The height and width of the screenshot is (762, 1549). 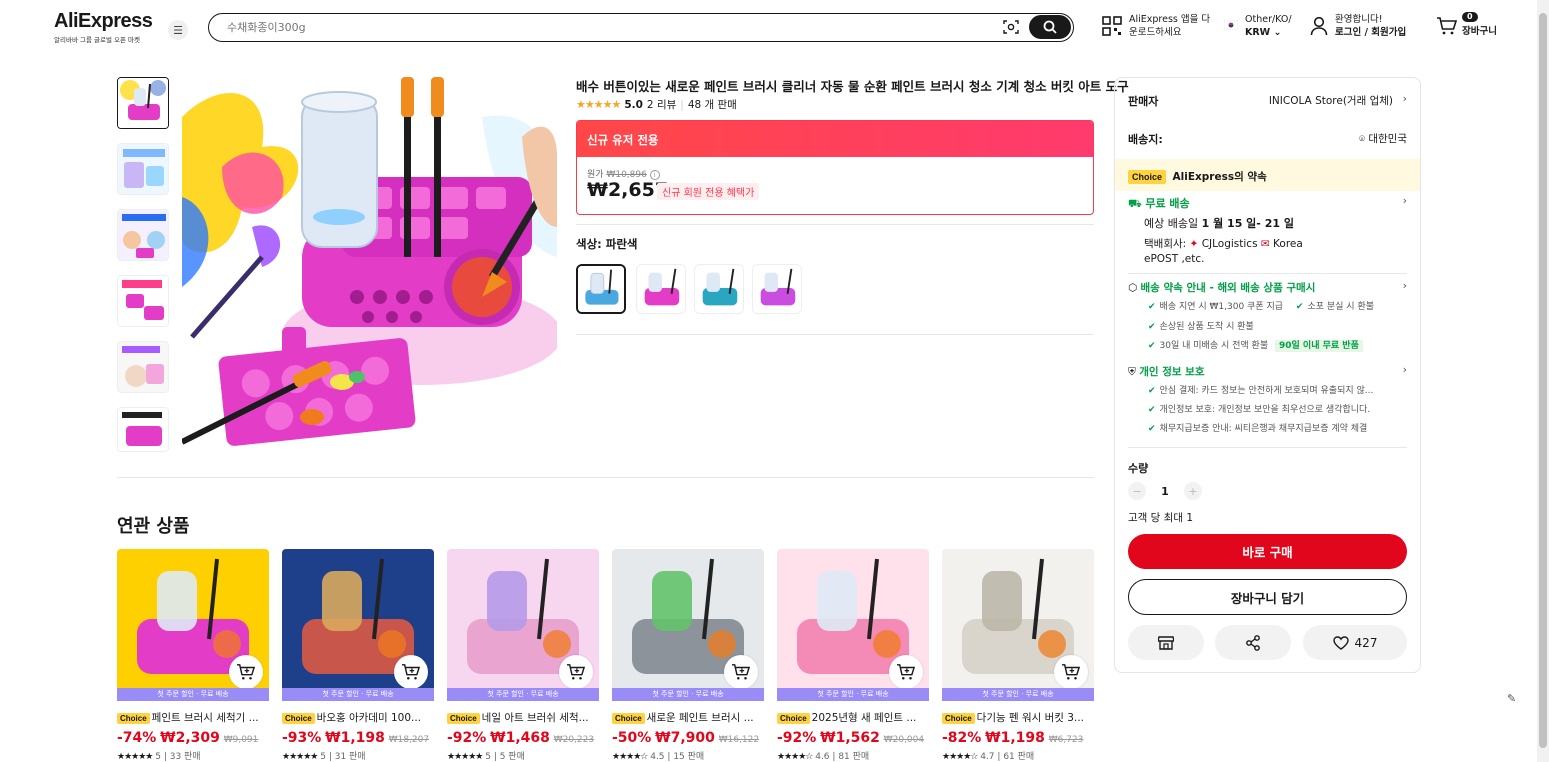 What do you see at coordinates (1267, 139) in the screenshot?
I see `ship-to-row: 배송지: ⌾ 대한민국` at bounding box center [1267, 139].